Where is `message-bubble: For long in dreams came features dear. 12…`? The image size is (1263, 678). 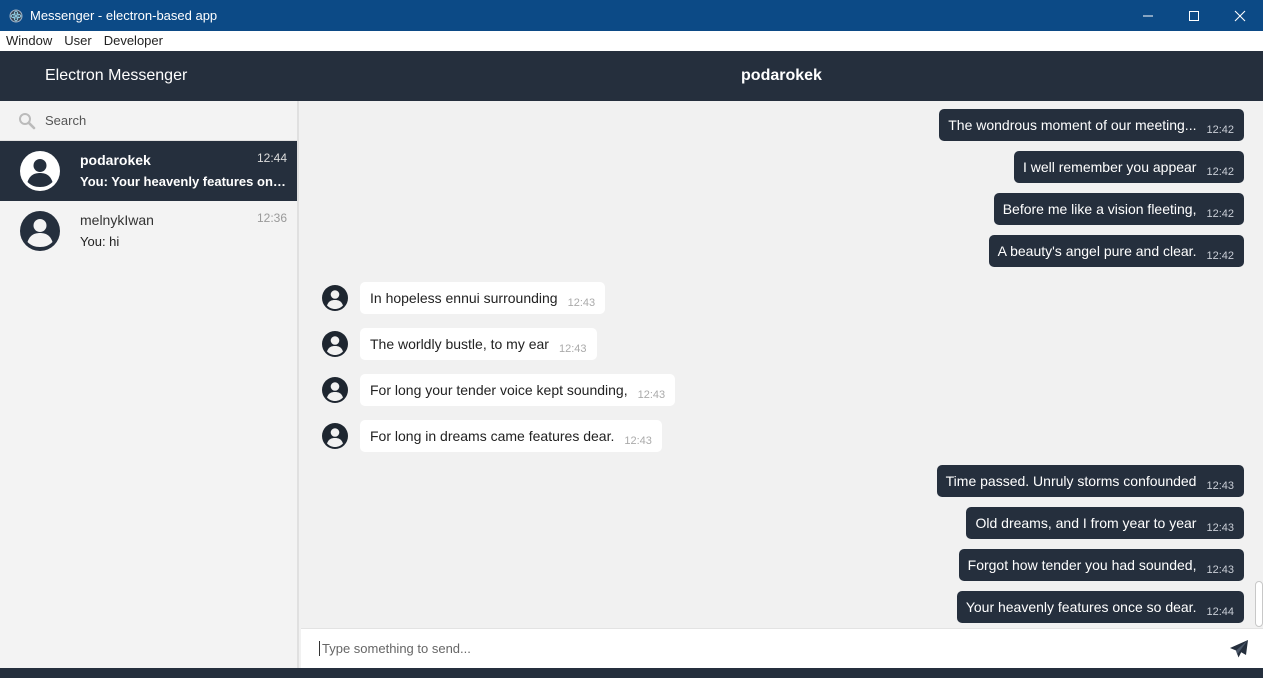
message-bubble: For long in dreams came features dear. 12… is located at coordinates (511, 436).